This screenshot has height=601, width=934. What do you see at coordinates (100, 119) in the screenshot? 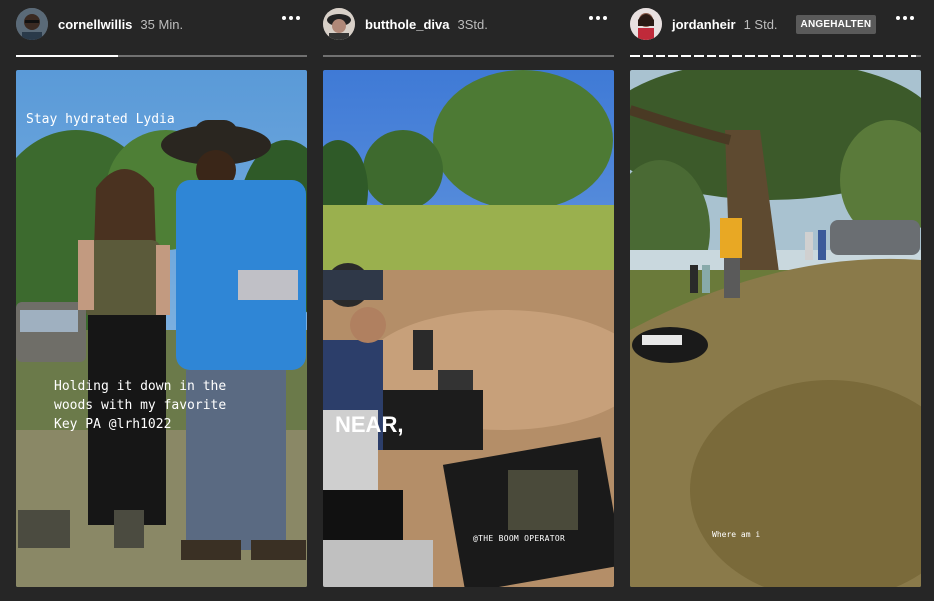
I see `caption-top: Stay hydrated Lydia` at bounding box center [100, 119].